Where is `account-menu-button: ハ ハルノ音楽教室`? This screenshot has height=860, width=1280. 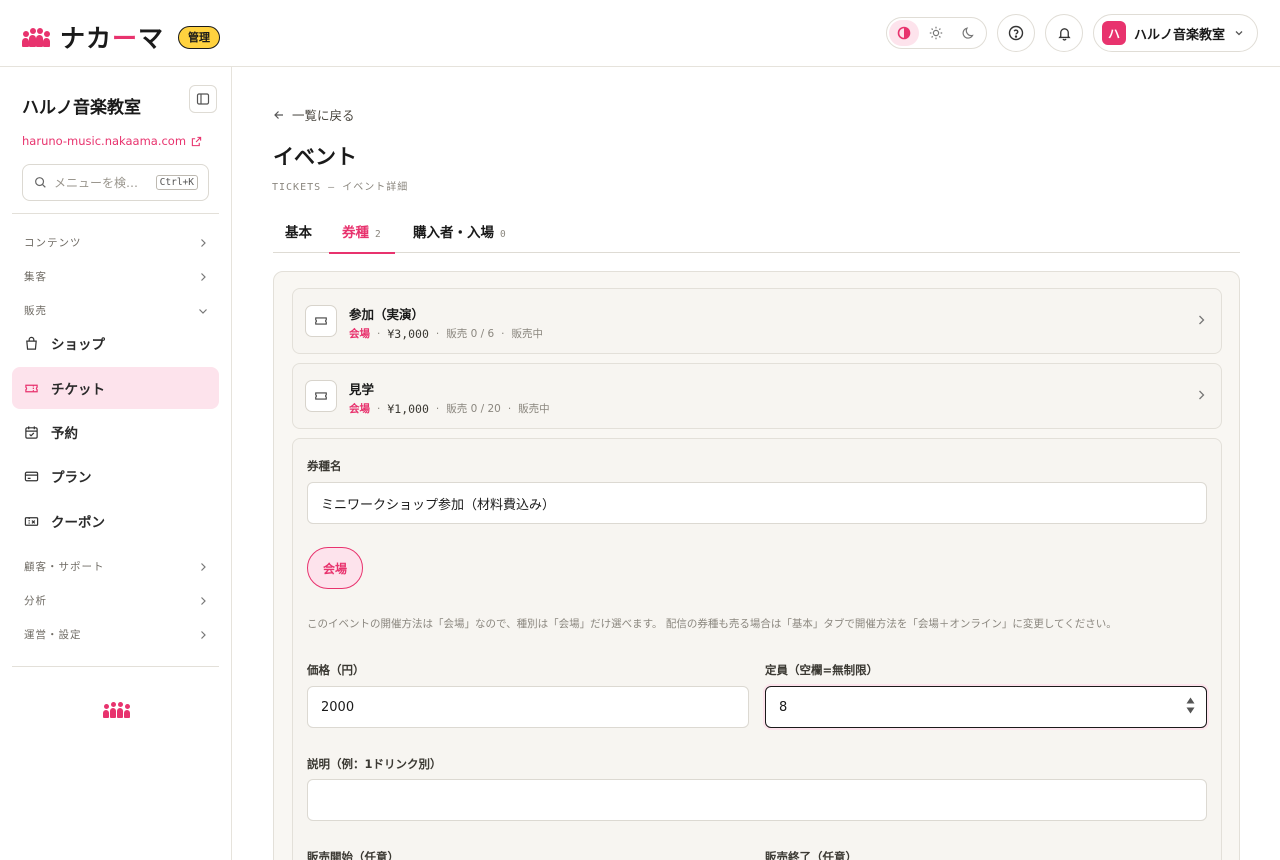 account-menu-button: ハ ハルノ音楽教室 is located at coordinates (1175, 33).